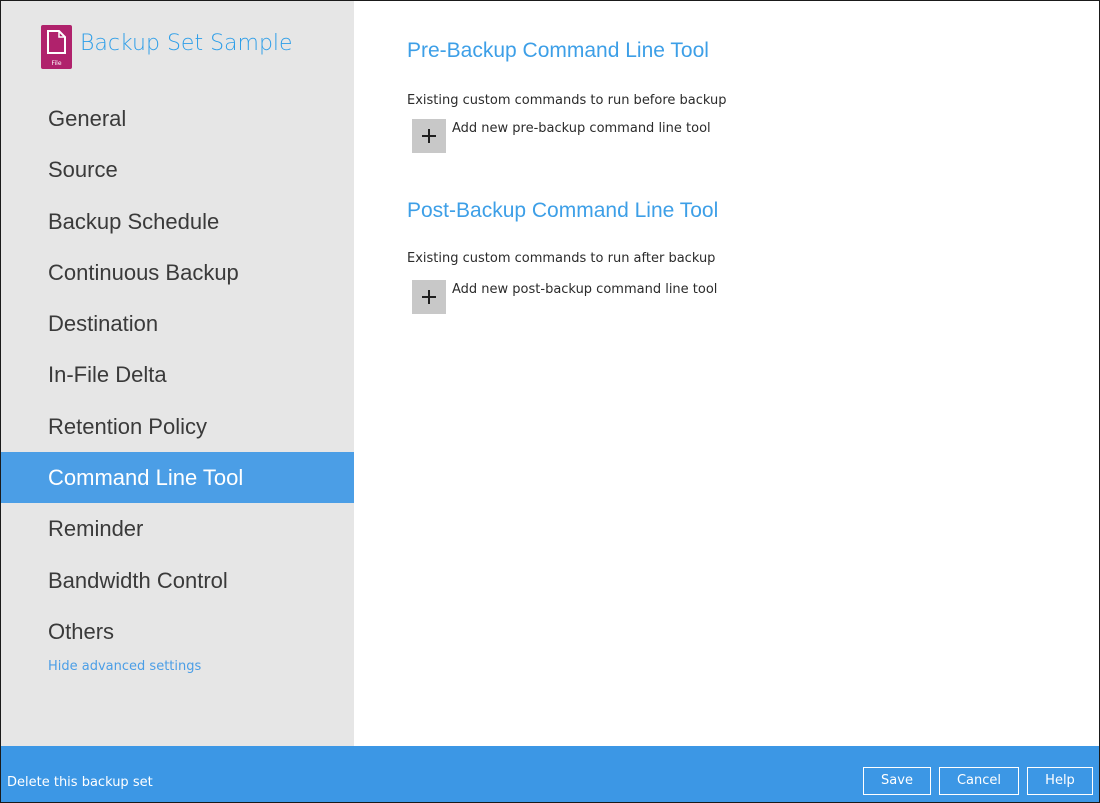 The height and width of the screenshot is (803, 1100). Describe the element at coordinates (177, 426) in the screenshot. I see `sidebar-item-retention-policy: Retention Policy` at that location.